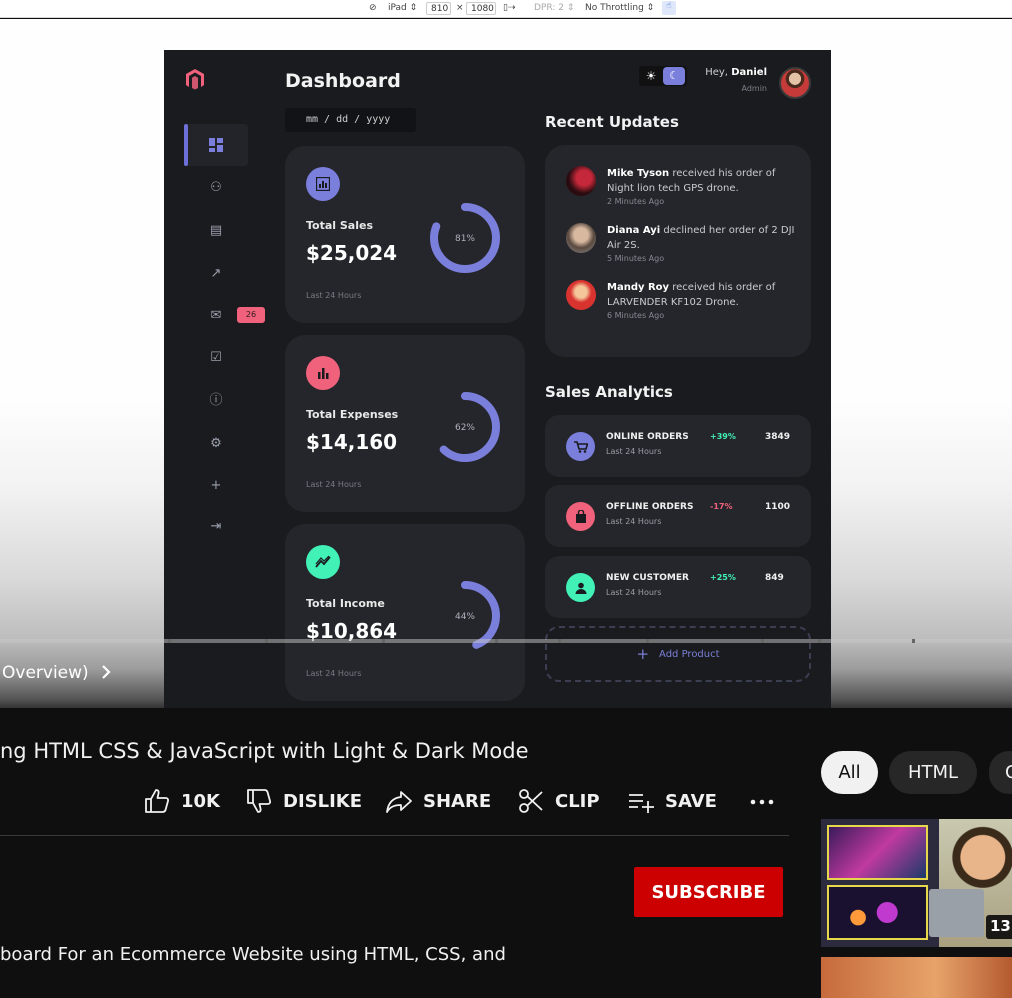 The image size is (1012, 998). What do you see at coordinates (405, 612) in the screenshot?
I see `total-income-card: Total Income $10,864 Last 24 Hours 44%` at bounding box center [405, 612].